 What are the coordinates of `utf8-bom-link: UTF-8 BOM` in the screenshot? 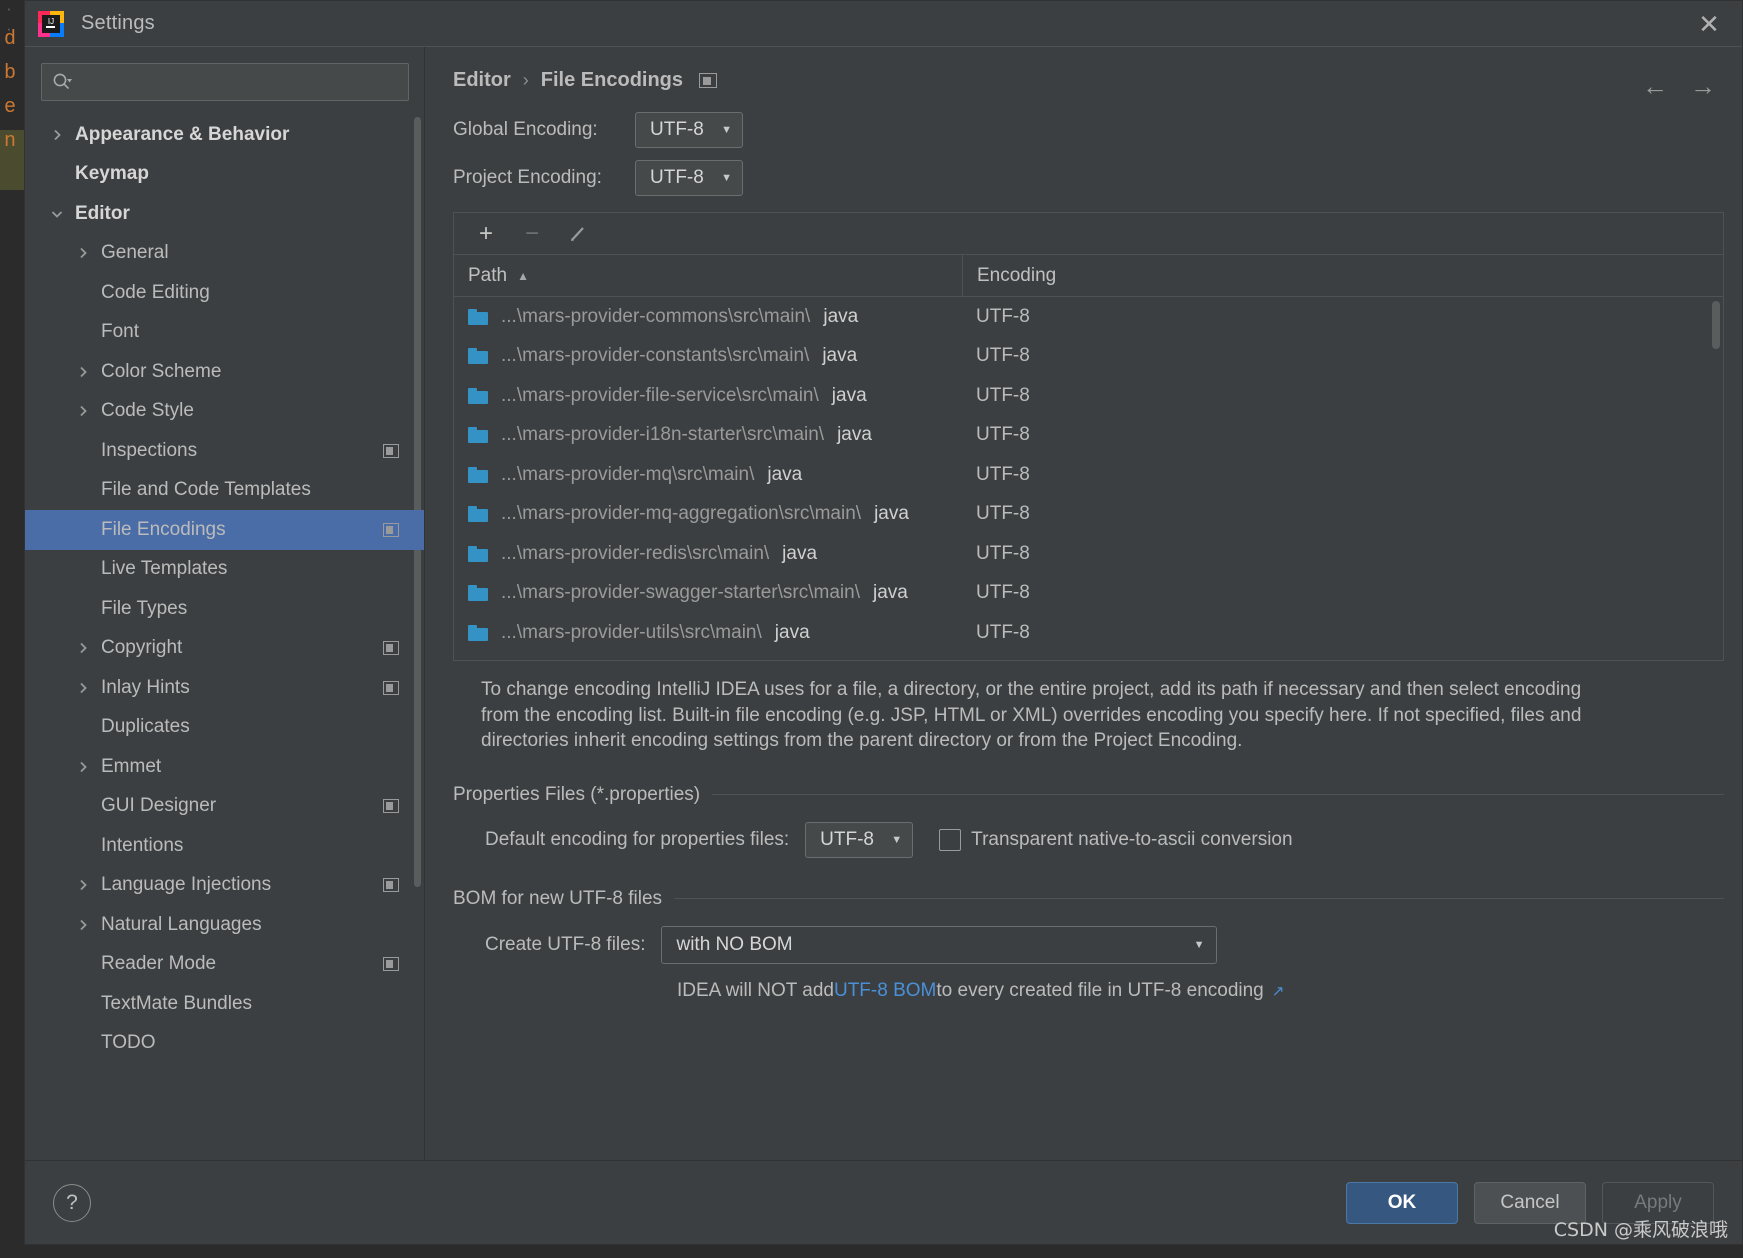 It's located at (885, 991).